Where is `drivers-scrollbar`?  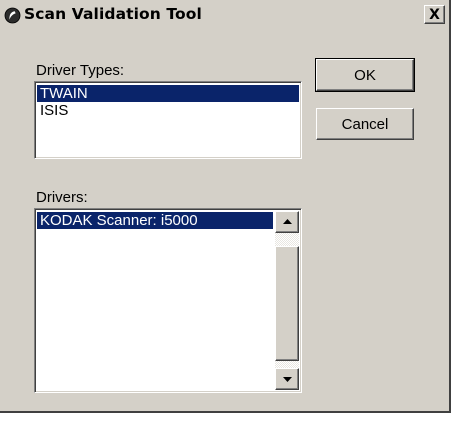 drivers-scrollbar is located at coordinates (287, 300).